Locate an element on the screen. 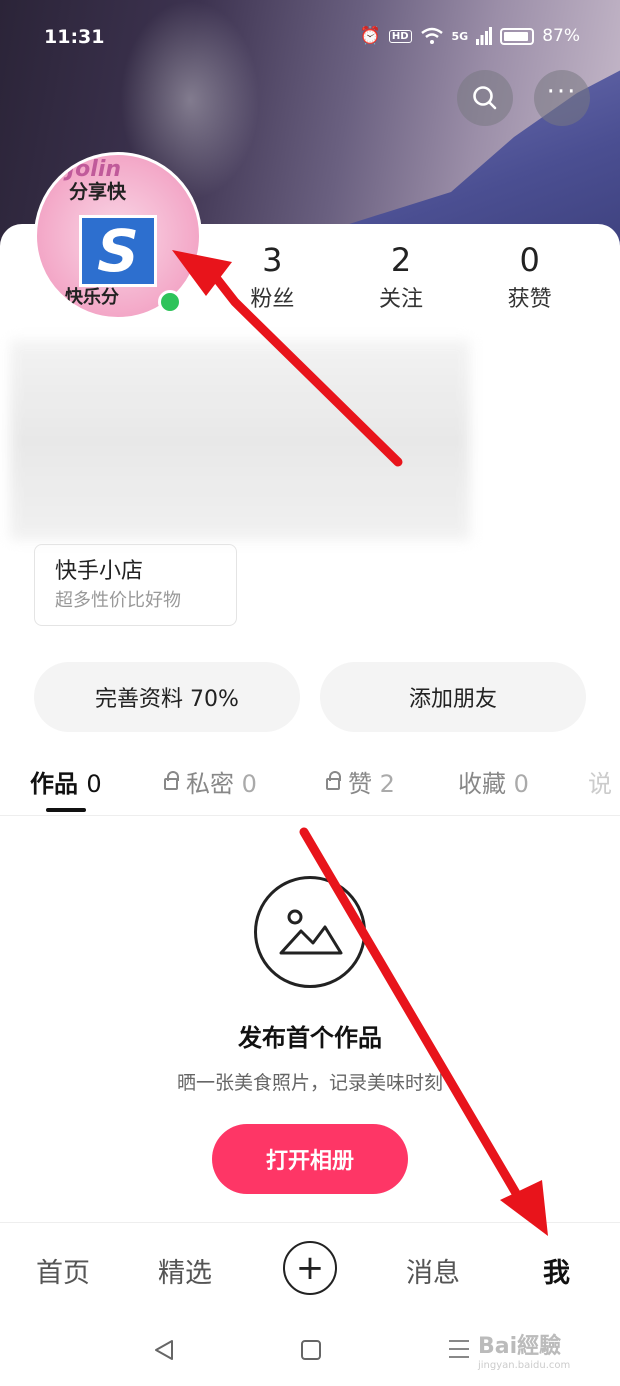  tab-say: 说 is located at coordinates (600, 781).